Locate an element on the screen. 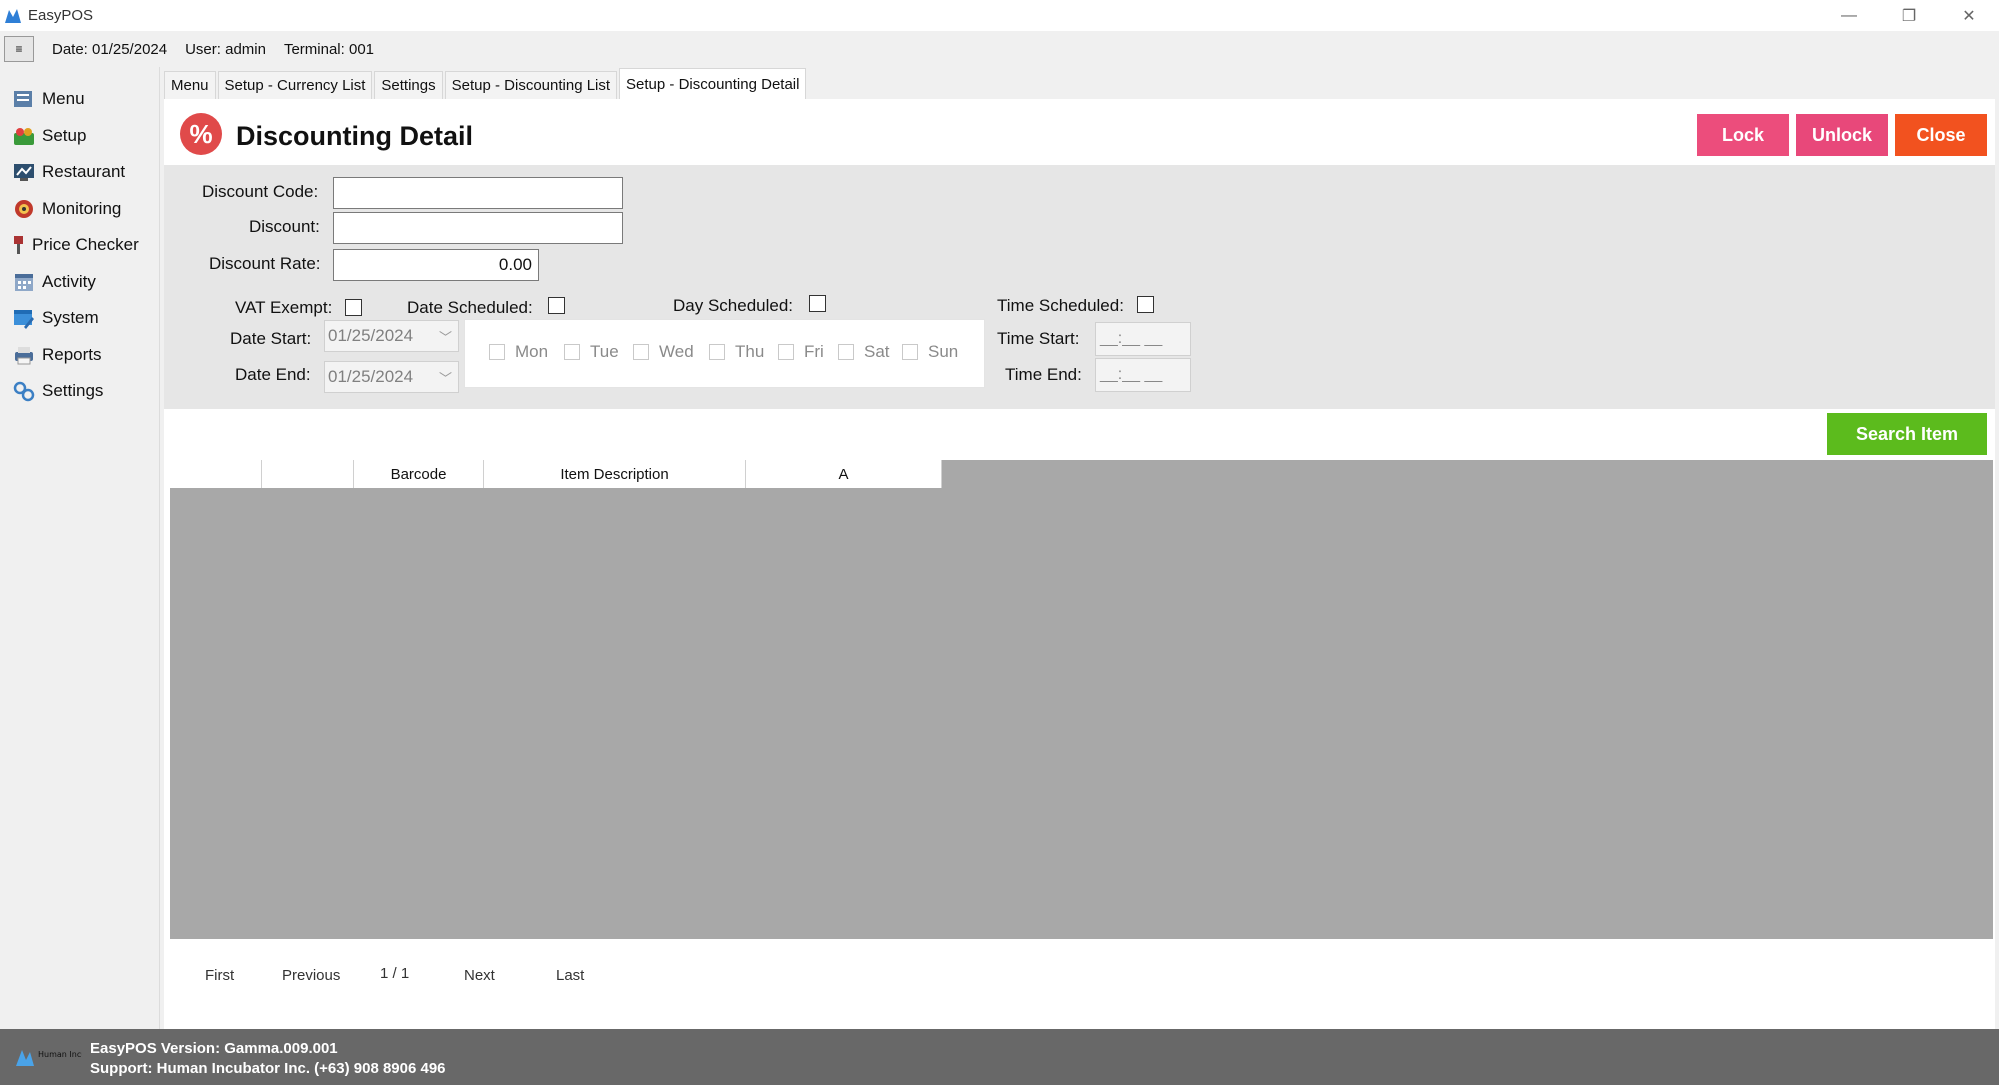 The width and height of the screenshot is (1999, 1085). page-indicator: 1 / 1 is located at coordinates (395, 973).